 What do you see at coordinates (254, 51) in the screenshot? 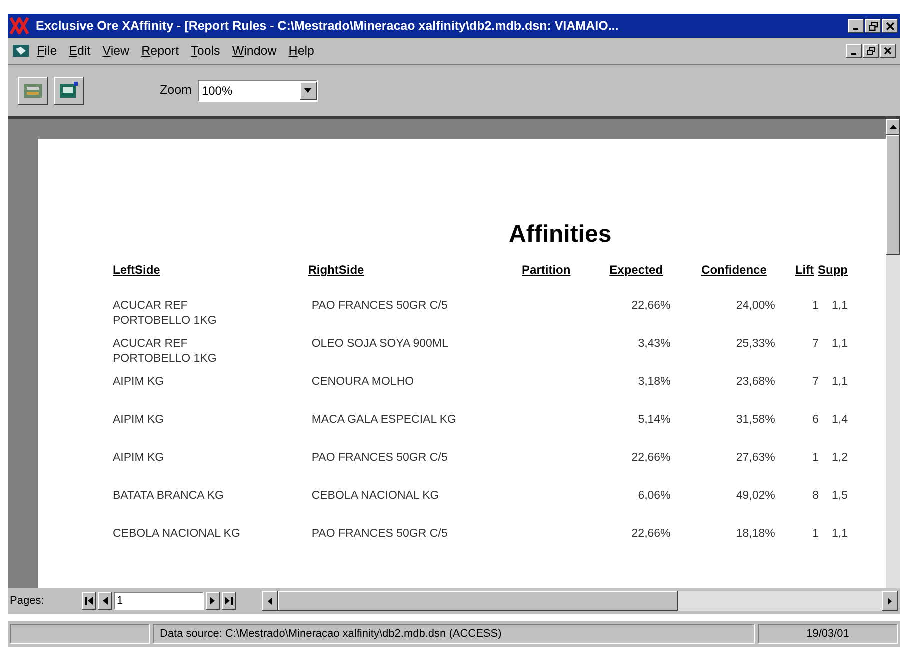
I see `menu-item: Window` at bounding box center [254, 51].